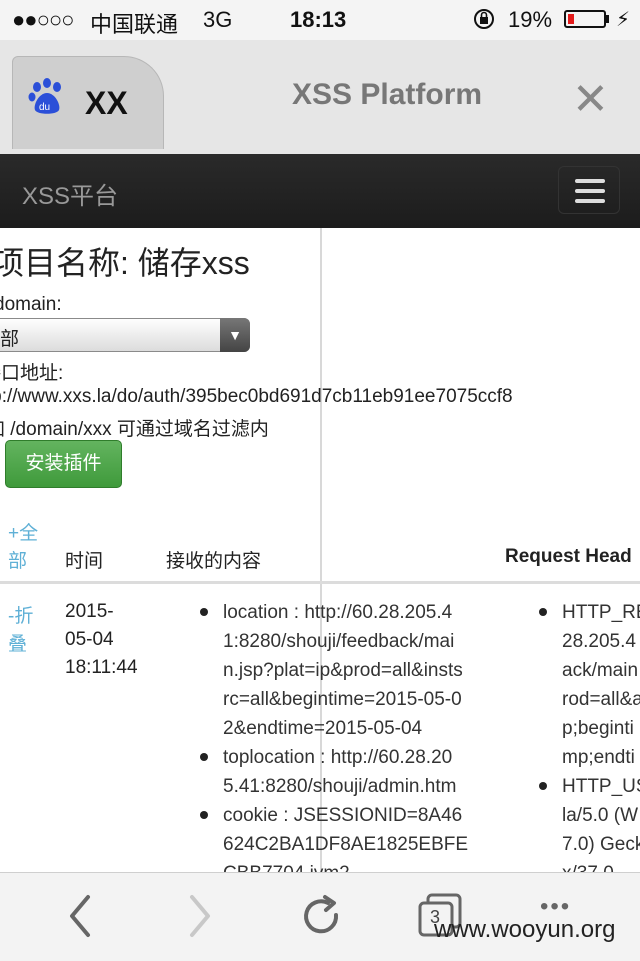  What do you see at coordinates (387, 94) in the screenshot?
I see `page-title: XSS Platform` at bounding box center [387, 94].